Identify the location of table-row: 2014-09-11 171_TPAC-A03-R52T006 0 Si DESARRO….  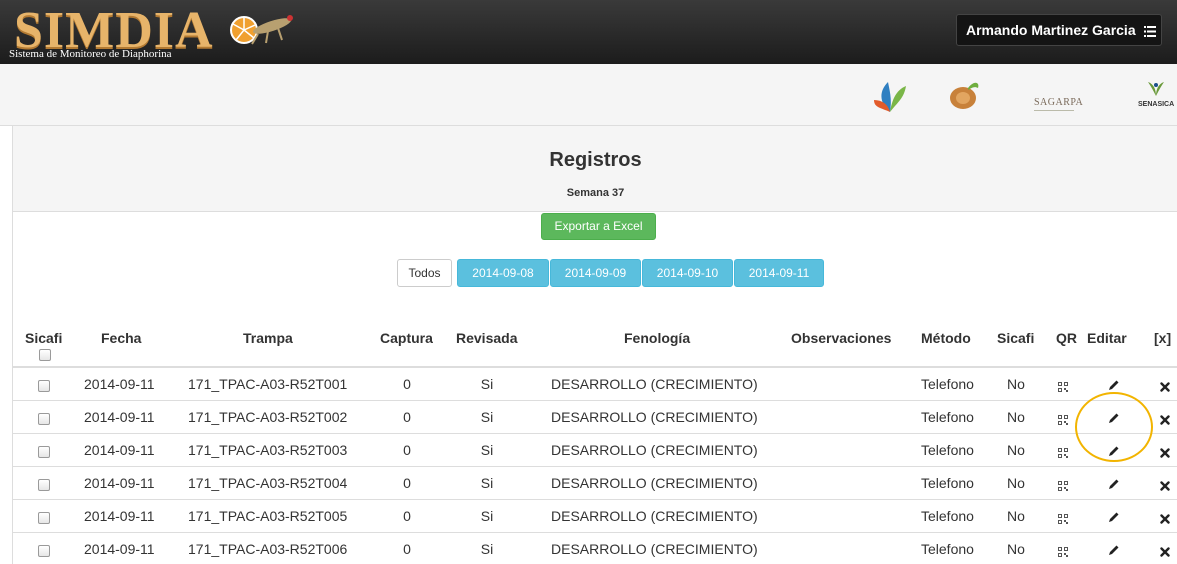
(595, 548).